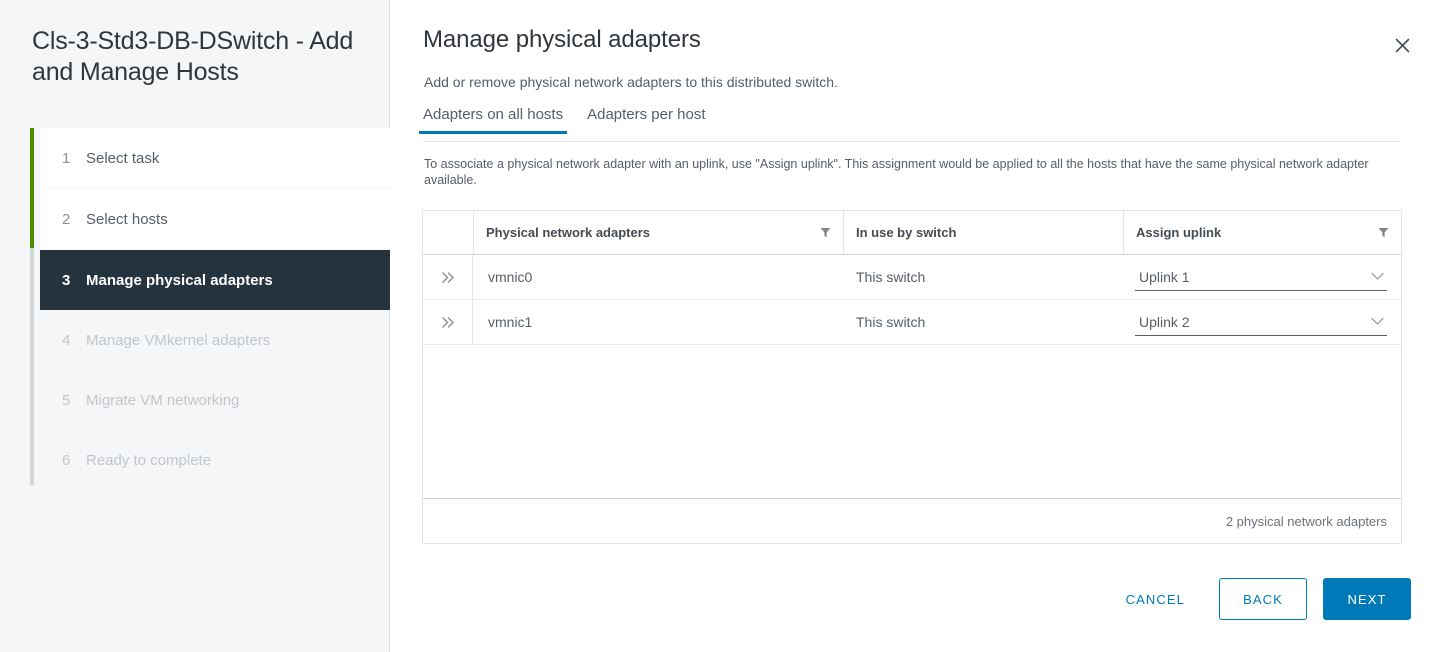 The height and width of the screenshot is (652, 1439). What do you see at coordinates (510, 322) in the screenshot?
I see `cell-adapter-name: vmnic1` at bounding box center [510, 322].